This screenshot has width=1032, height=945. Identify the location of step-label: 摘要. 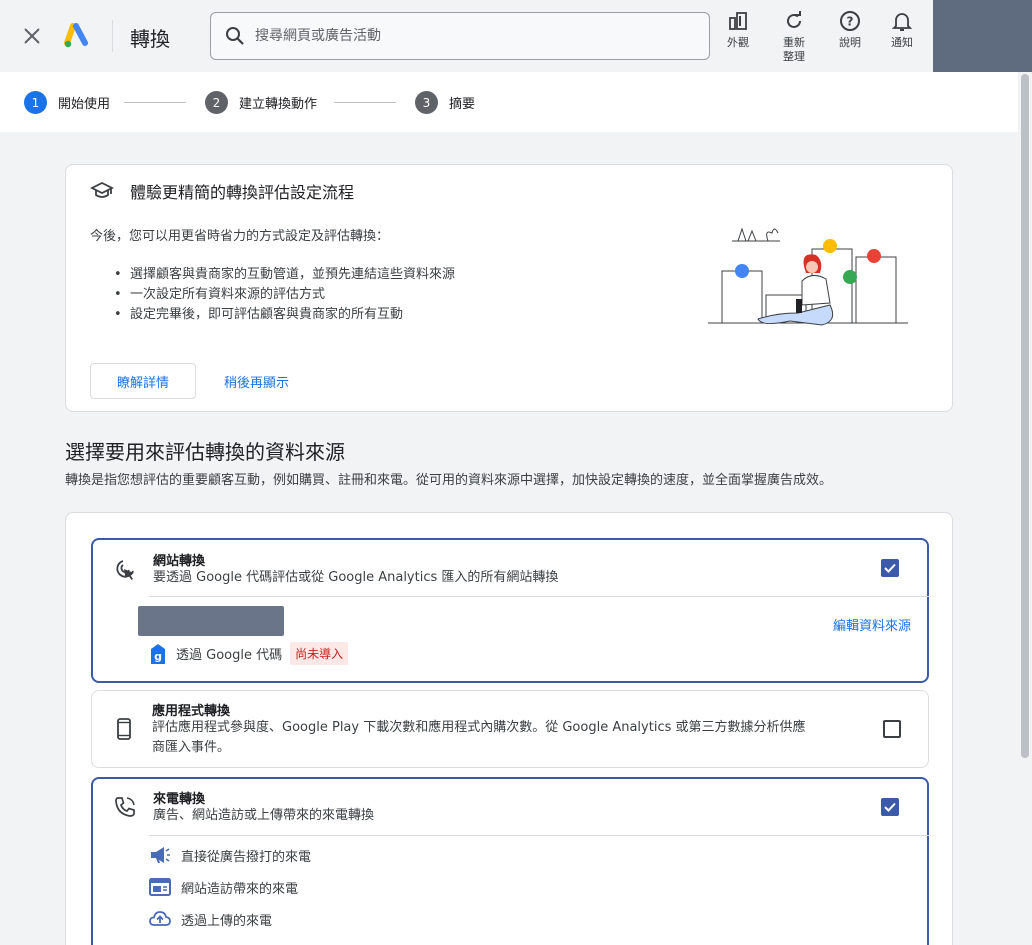
(462, 104).